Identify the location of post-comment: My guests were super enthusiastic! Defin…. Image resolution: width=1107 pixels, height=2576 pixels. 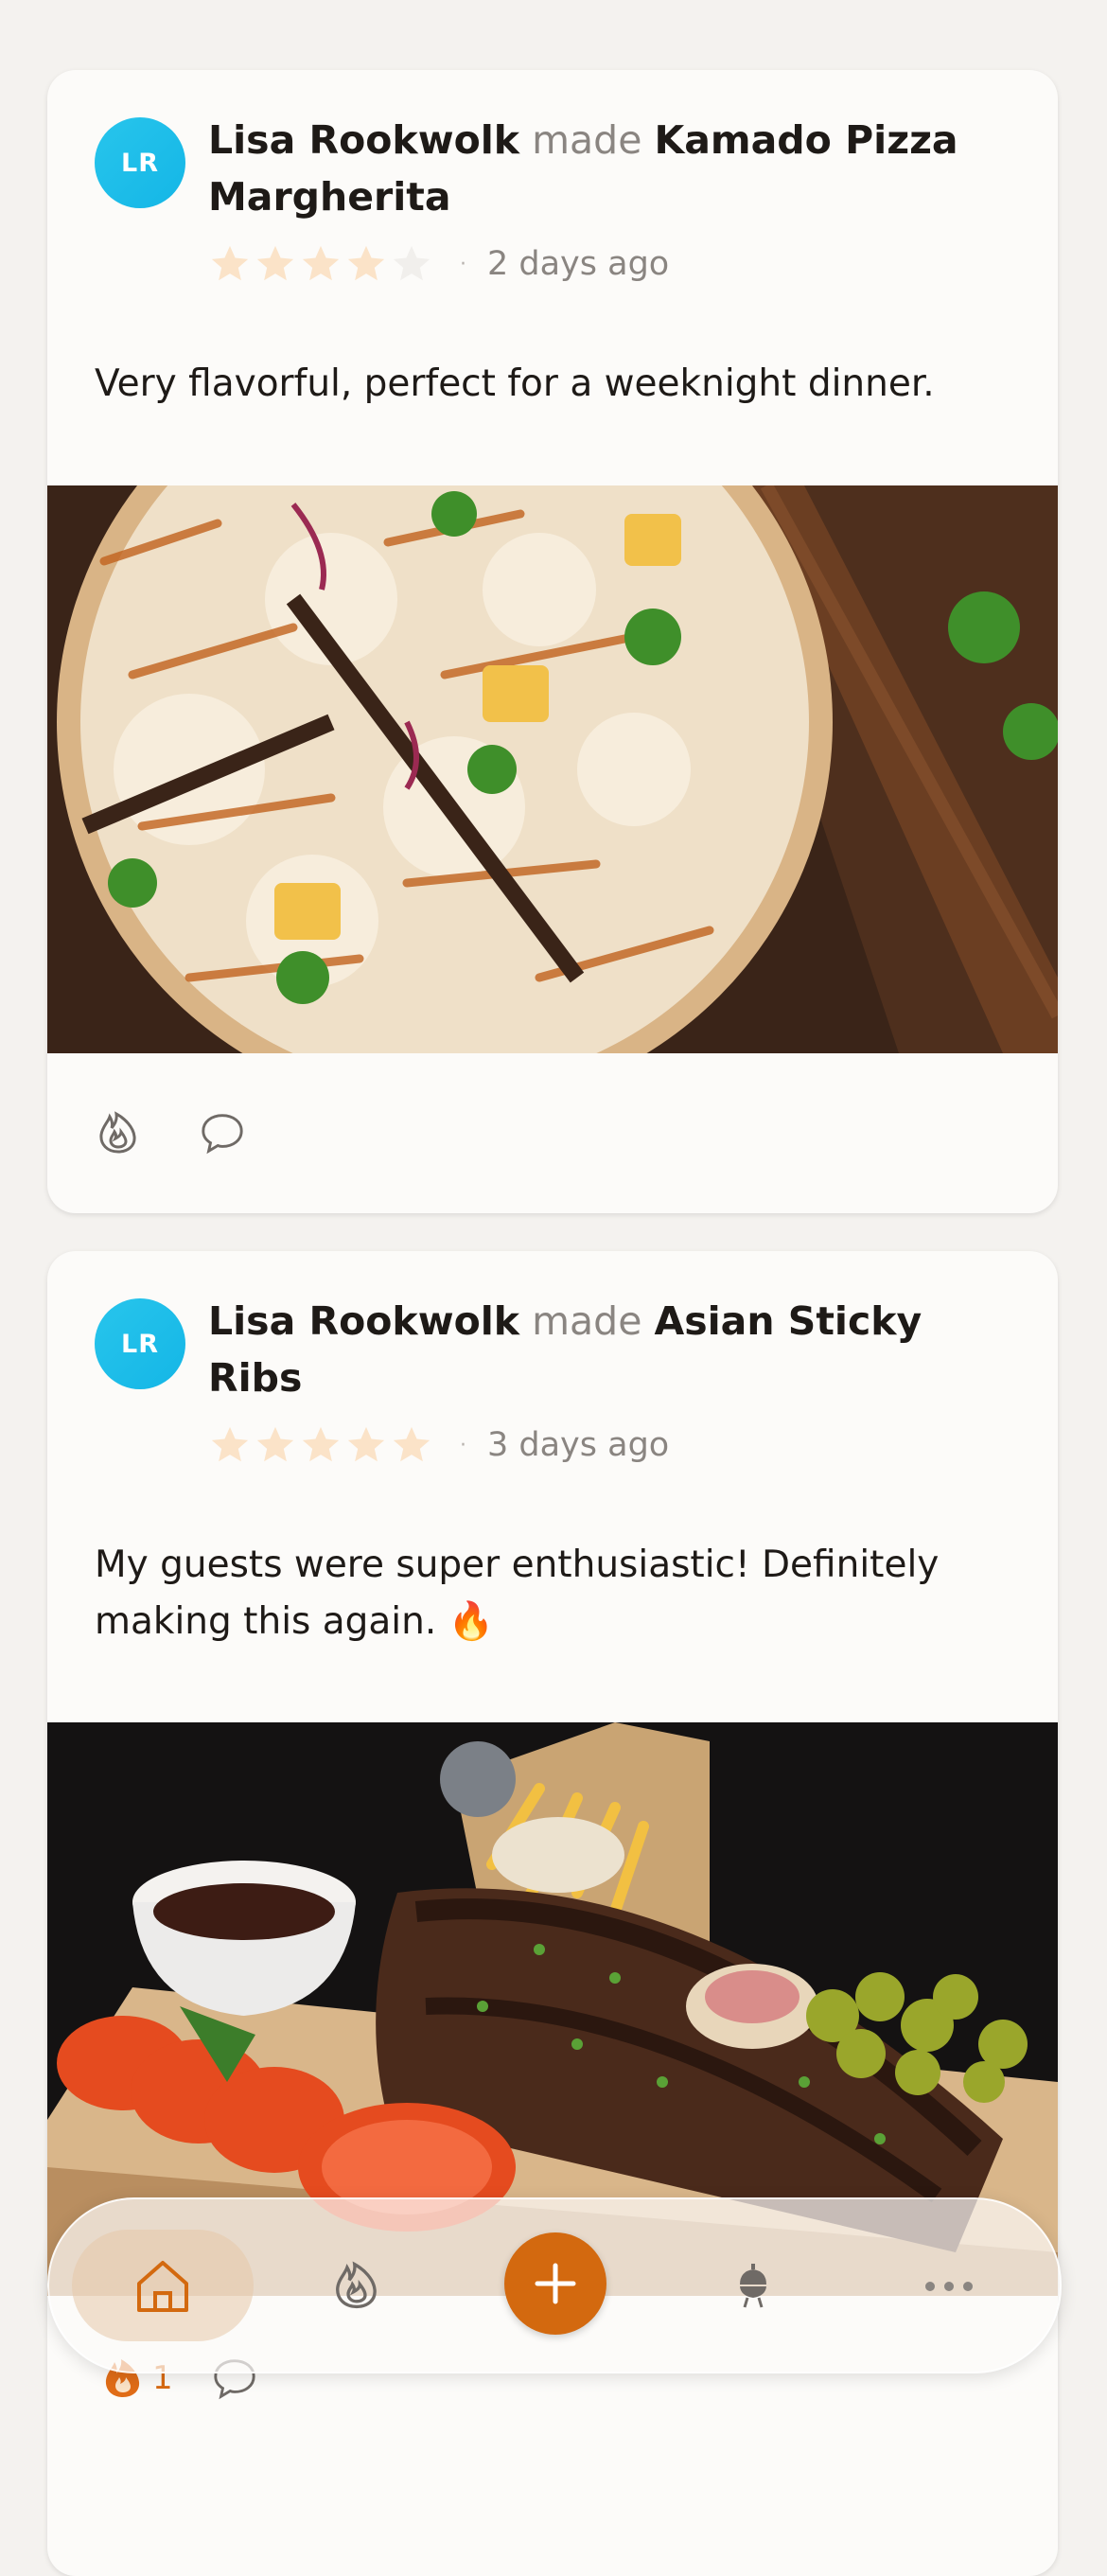
(517, 1593).